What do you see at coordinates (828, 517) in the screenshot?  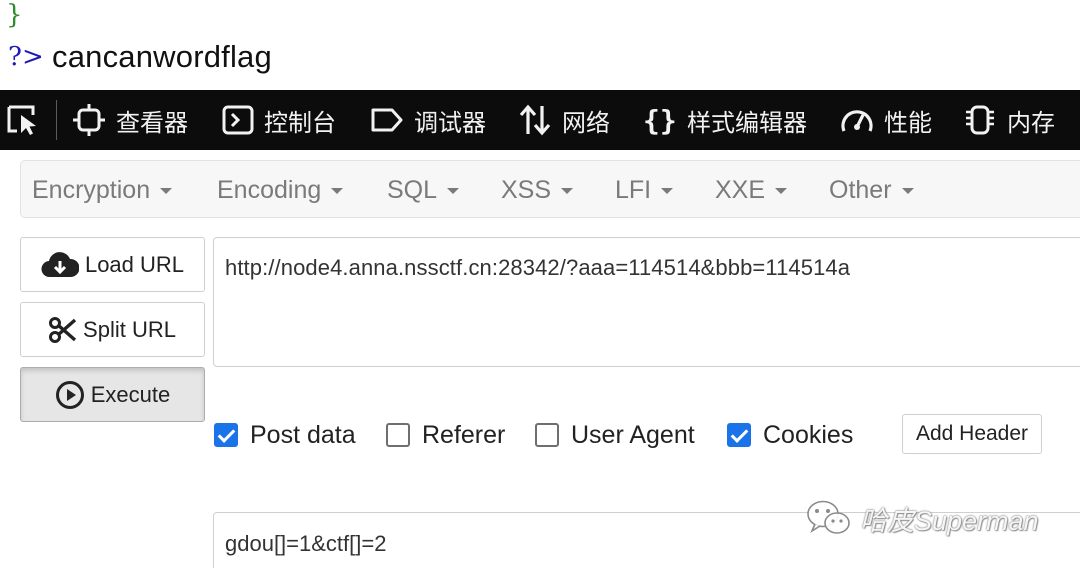 I see `wechat-icon` at bounding box center [828, 517].